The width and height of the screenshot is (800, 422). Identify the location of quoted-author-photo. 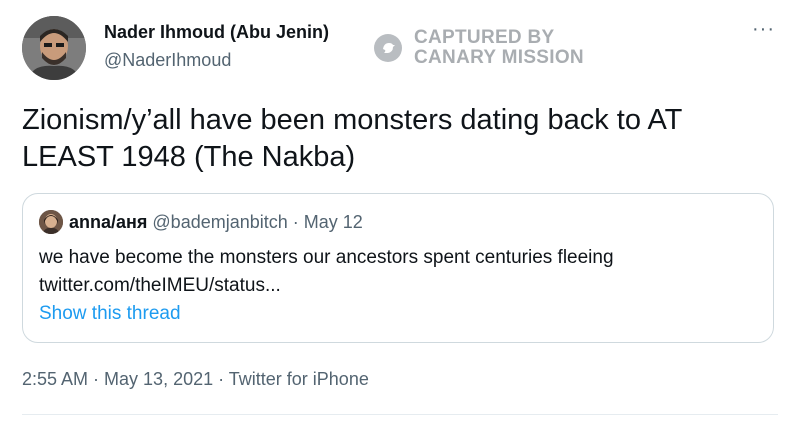
(51, 222).